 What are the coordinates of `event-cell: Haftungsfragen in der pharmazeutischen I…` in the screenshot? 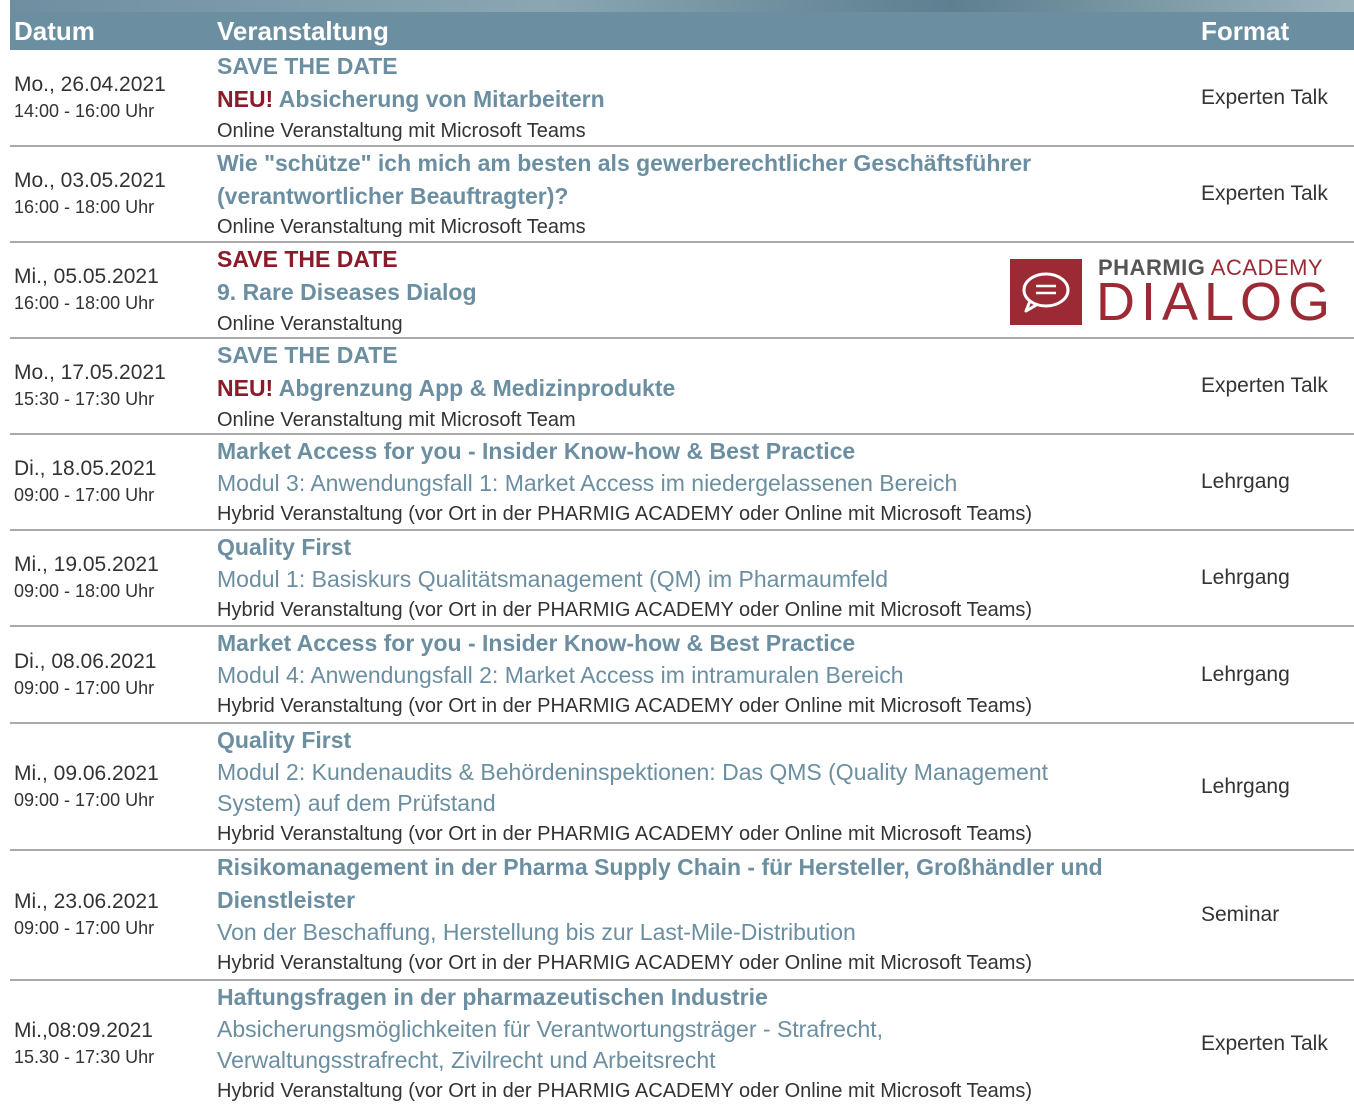 It's located at (704, 1043).